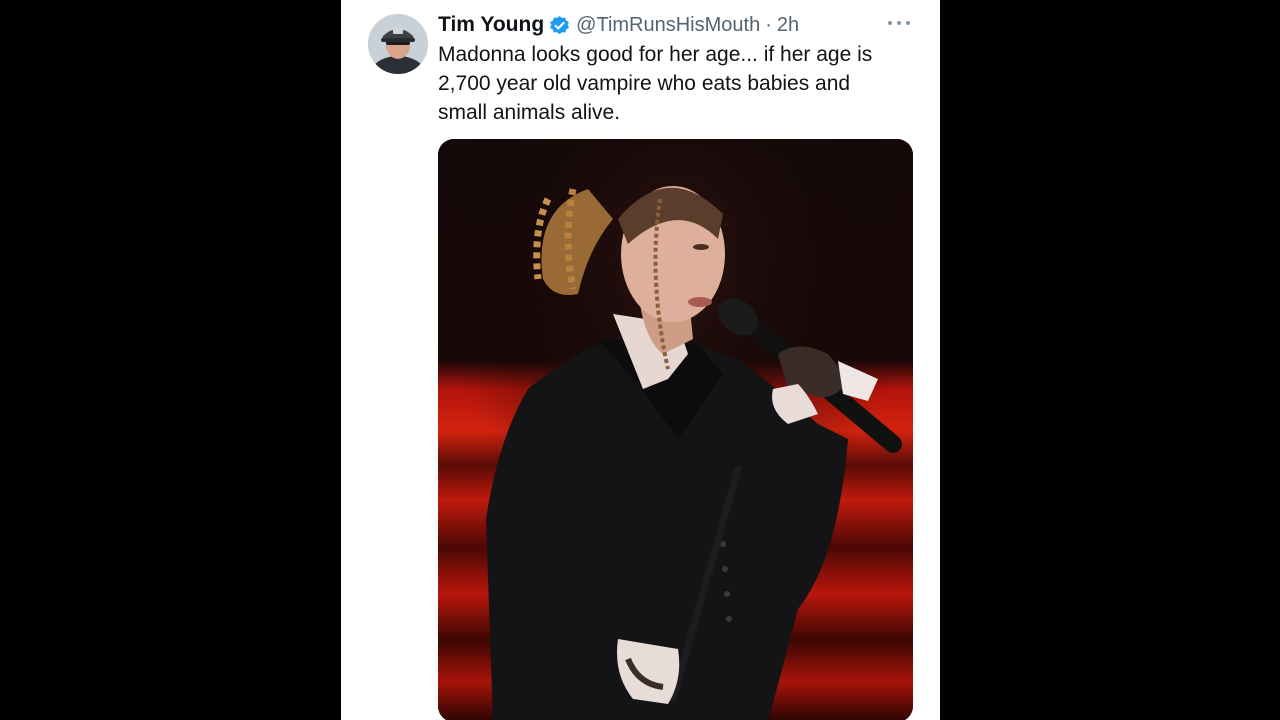  I want to click on tweet-text-line: small animals alive., so click(529, 112).